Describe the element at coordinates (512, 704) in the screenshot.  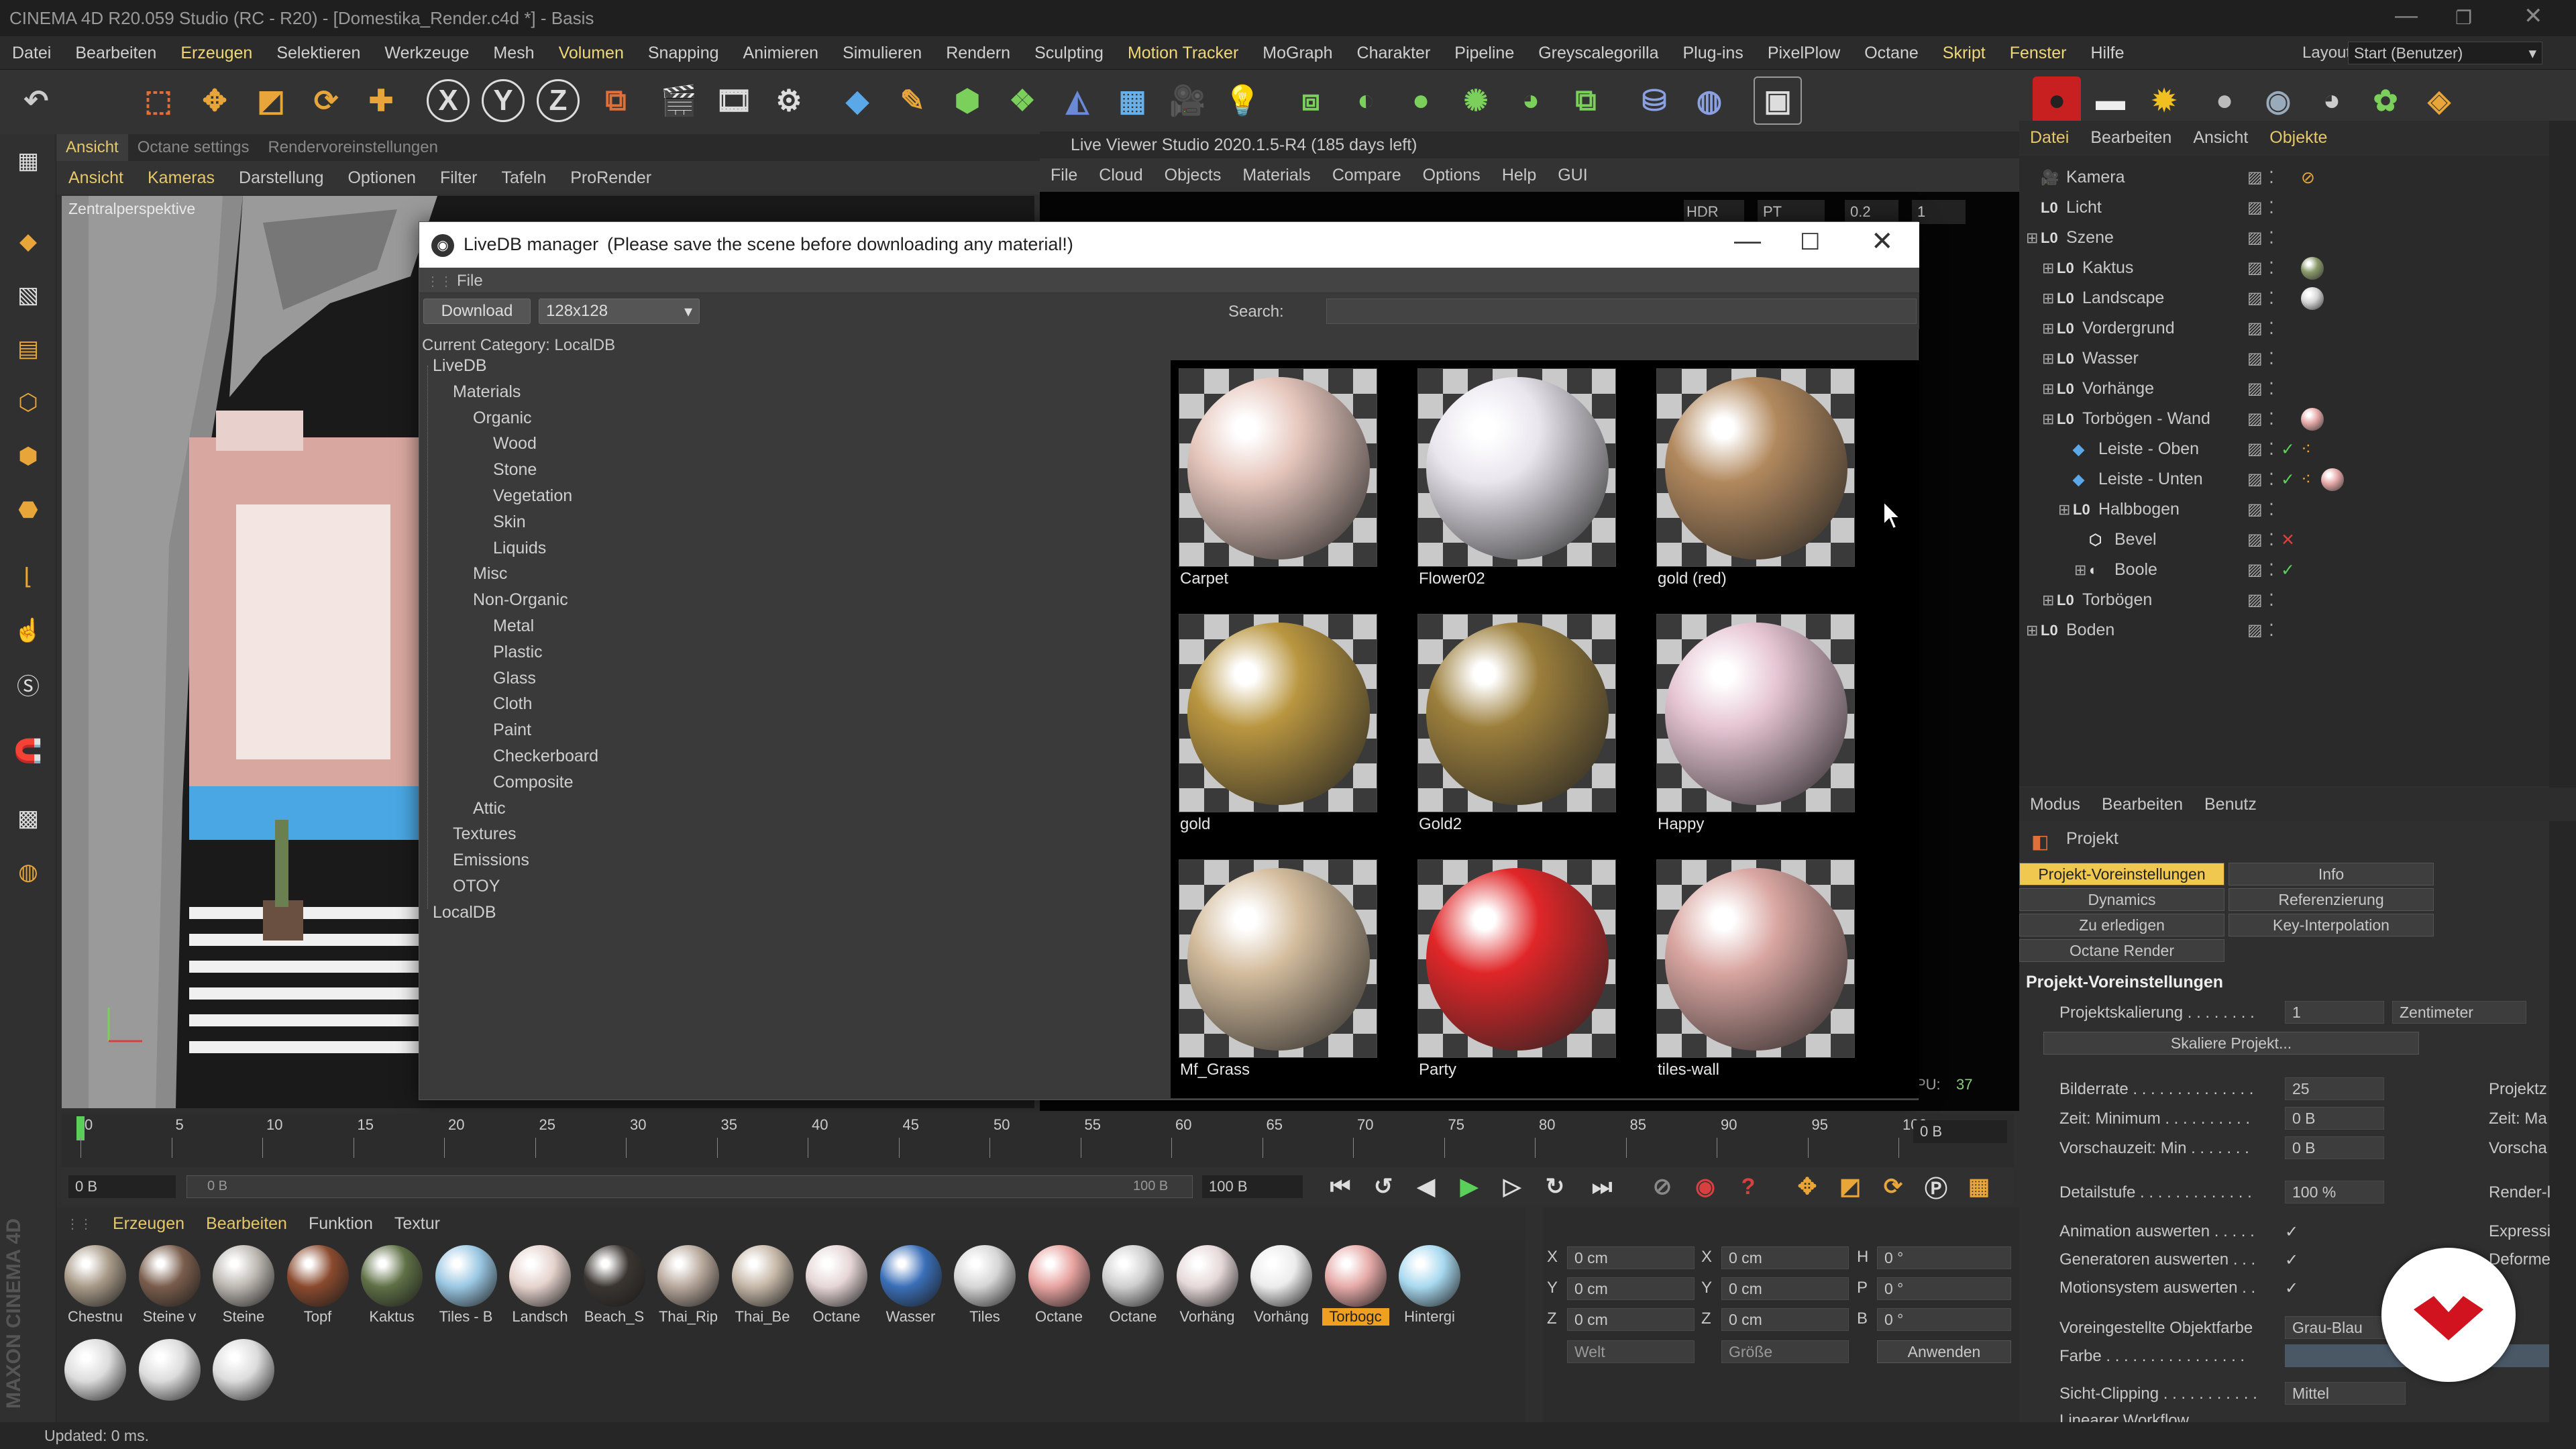
I see `tree-node-cloth: Cloth` at that location.